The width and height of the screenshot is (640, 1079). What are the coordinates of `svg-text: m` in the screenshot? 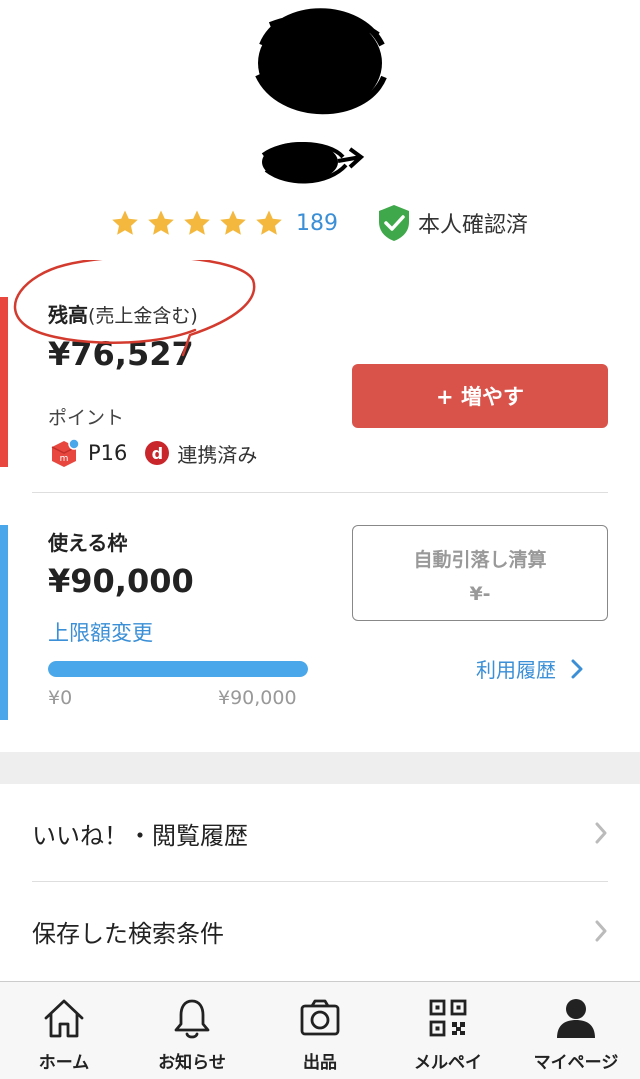 It's located at (64, 459).